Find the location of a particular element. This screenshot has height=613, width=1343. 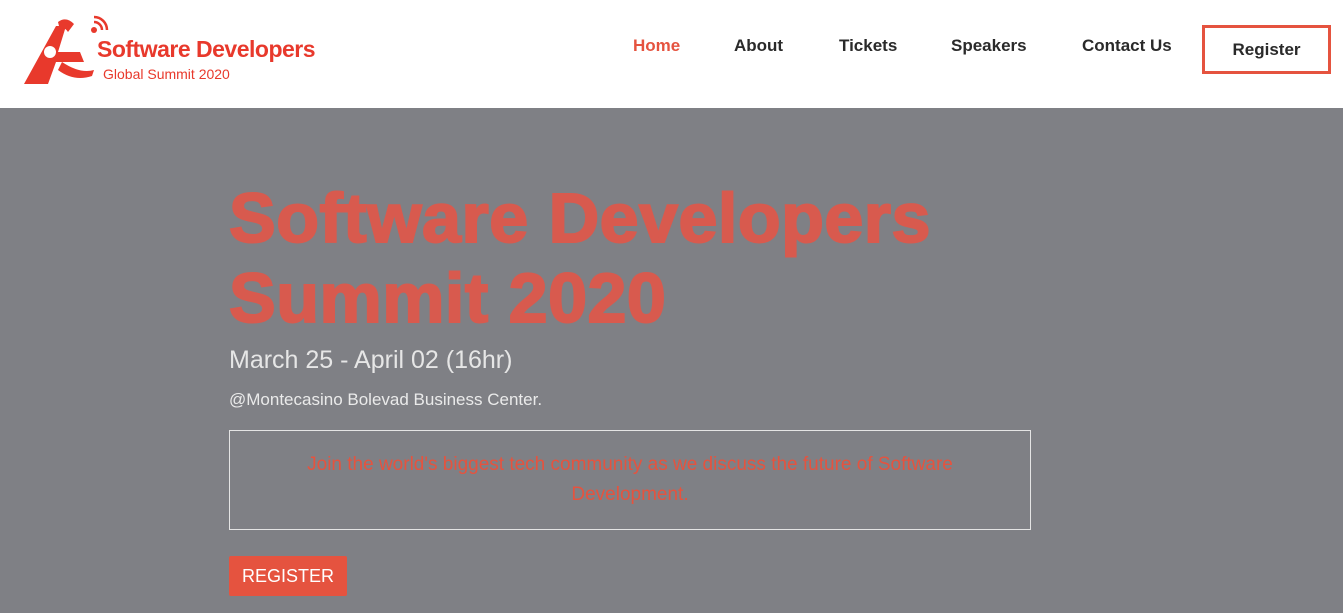

event-venue: @Montecasino Bolevad Business Center. is located at coordinates (386, 399).